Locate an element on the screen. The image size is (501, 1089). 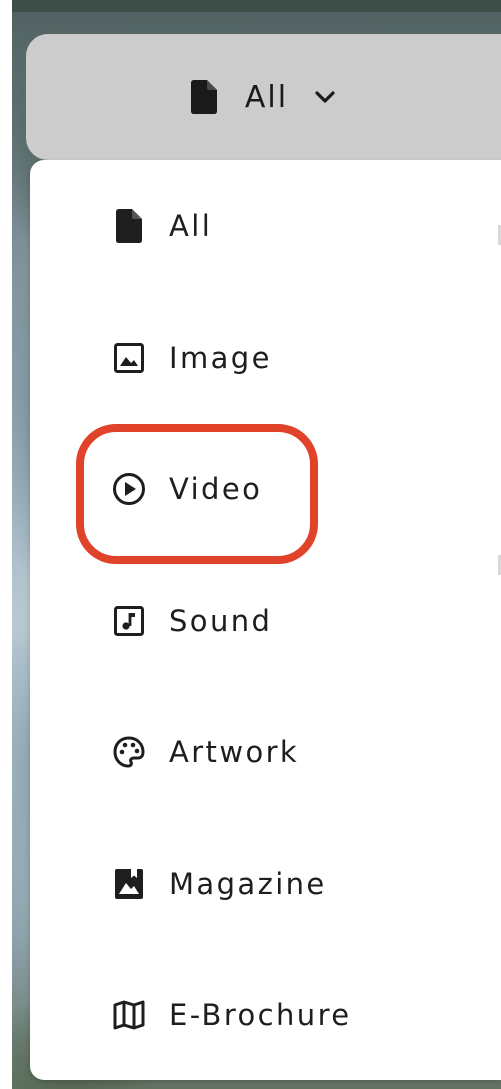
palette-icon is located at coordinates (129, 752).